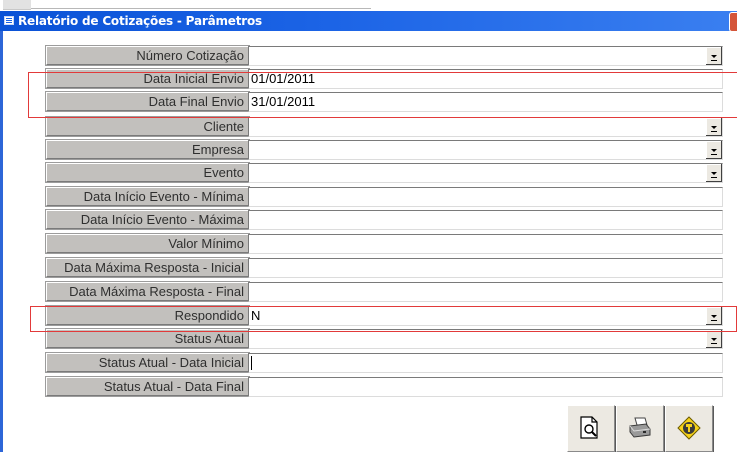 Image resolution: width=737 pixels, height=452 pixels. I want to click on cliente-combo, so click(485, 127).